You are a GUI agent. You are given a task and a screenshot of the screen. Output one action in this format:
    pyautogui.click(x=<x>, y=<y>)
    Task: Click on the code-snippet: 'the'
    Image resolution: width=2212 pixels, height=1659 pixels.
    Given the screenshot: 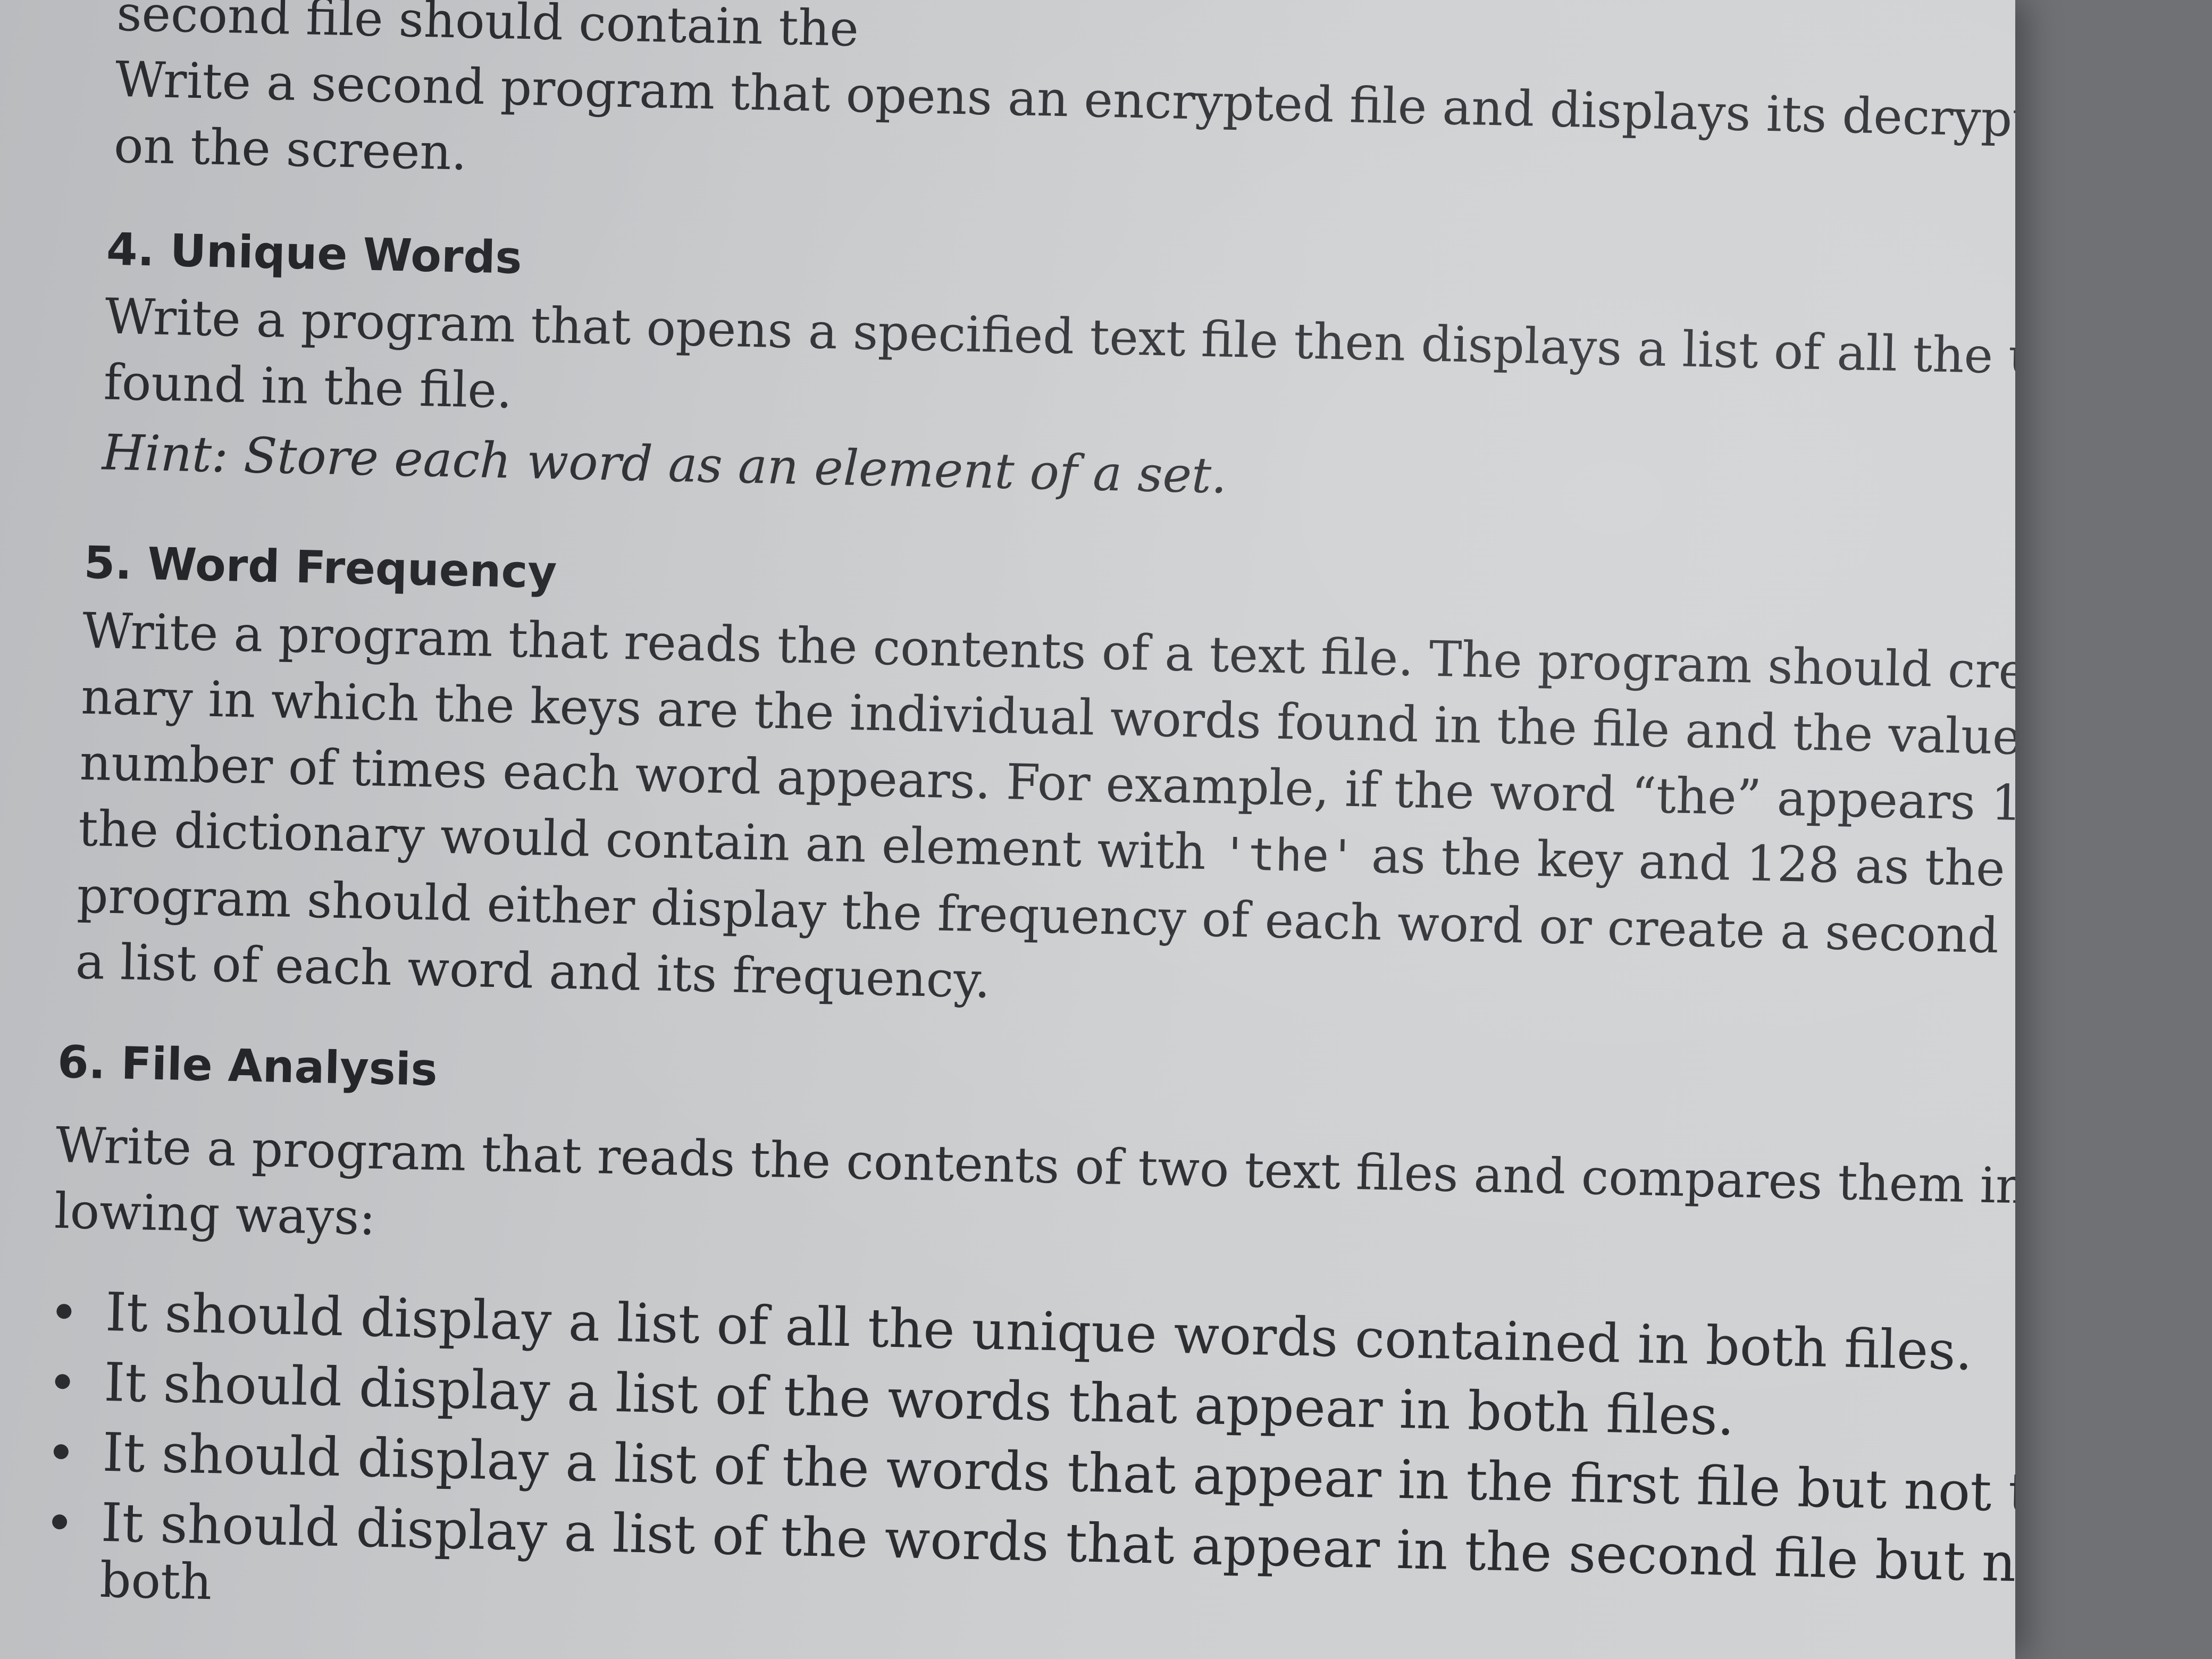 What is the action you would take?
    pyautogui.click(x=1288, y=855)
    